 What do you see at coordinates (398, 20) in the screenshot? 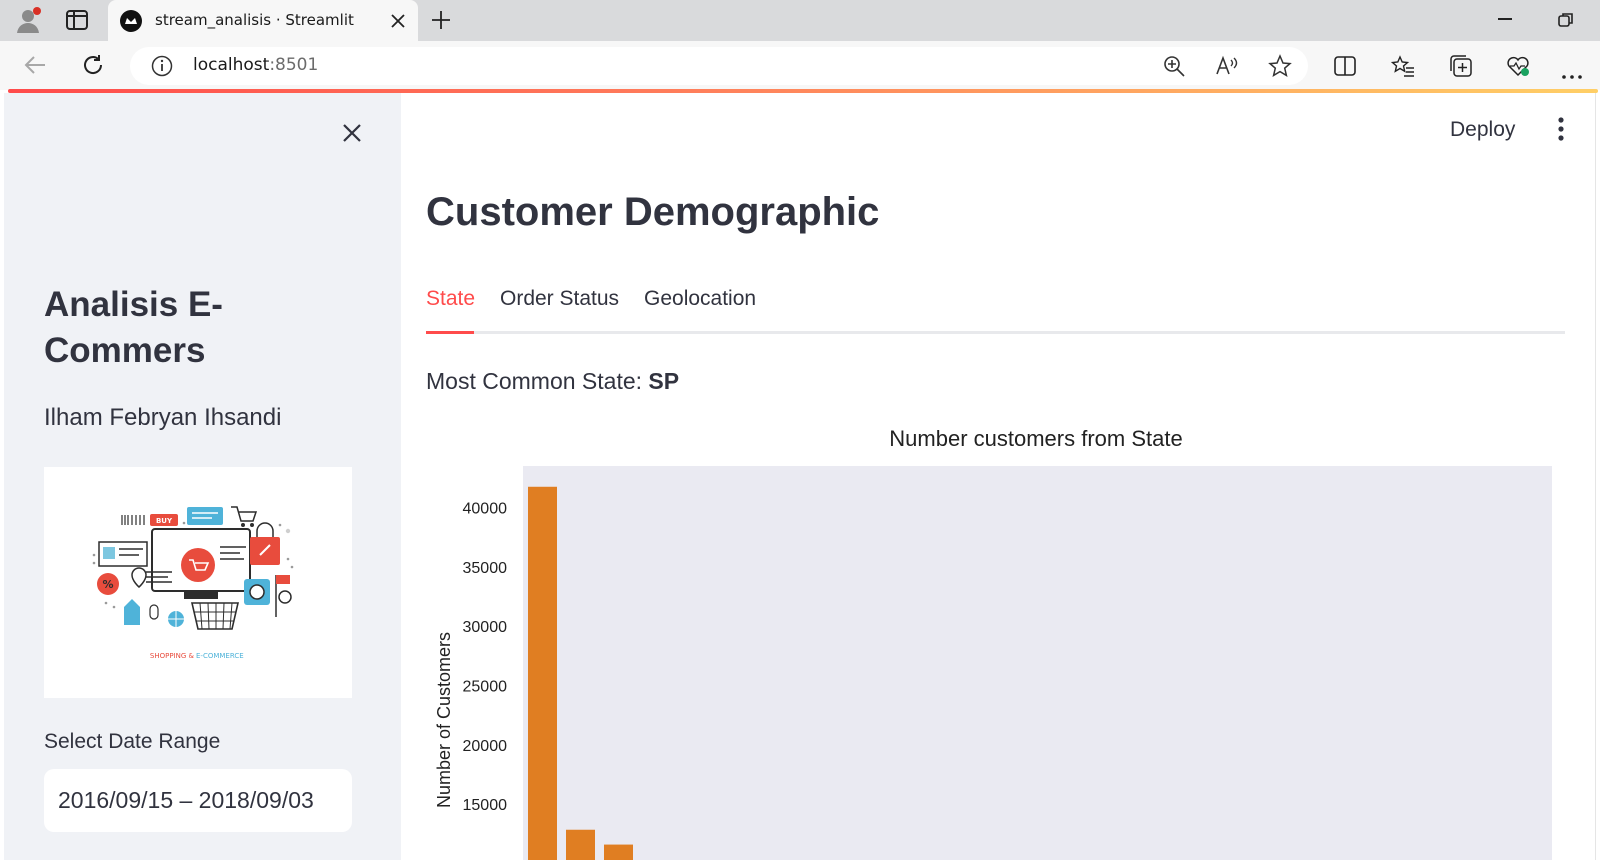
I see `close-tab-icon` at bounding box center [398, 20].